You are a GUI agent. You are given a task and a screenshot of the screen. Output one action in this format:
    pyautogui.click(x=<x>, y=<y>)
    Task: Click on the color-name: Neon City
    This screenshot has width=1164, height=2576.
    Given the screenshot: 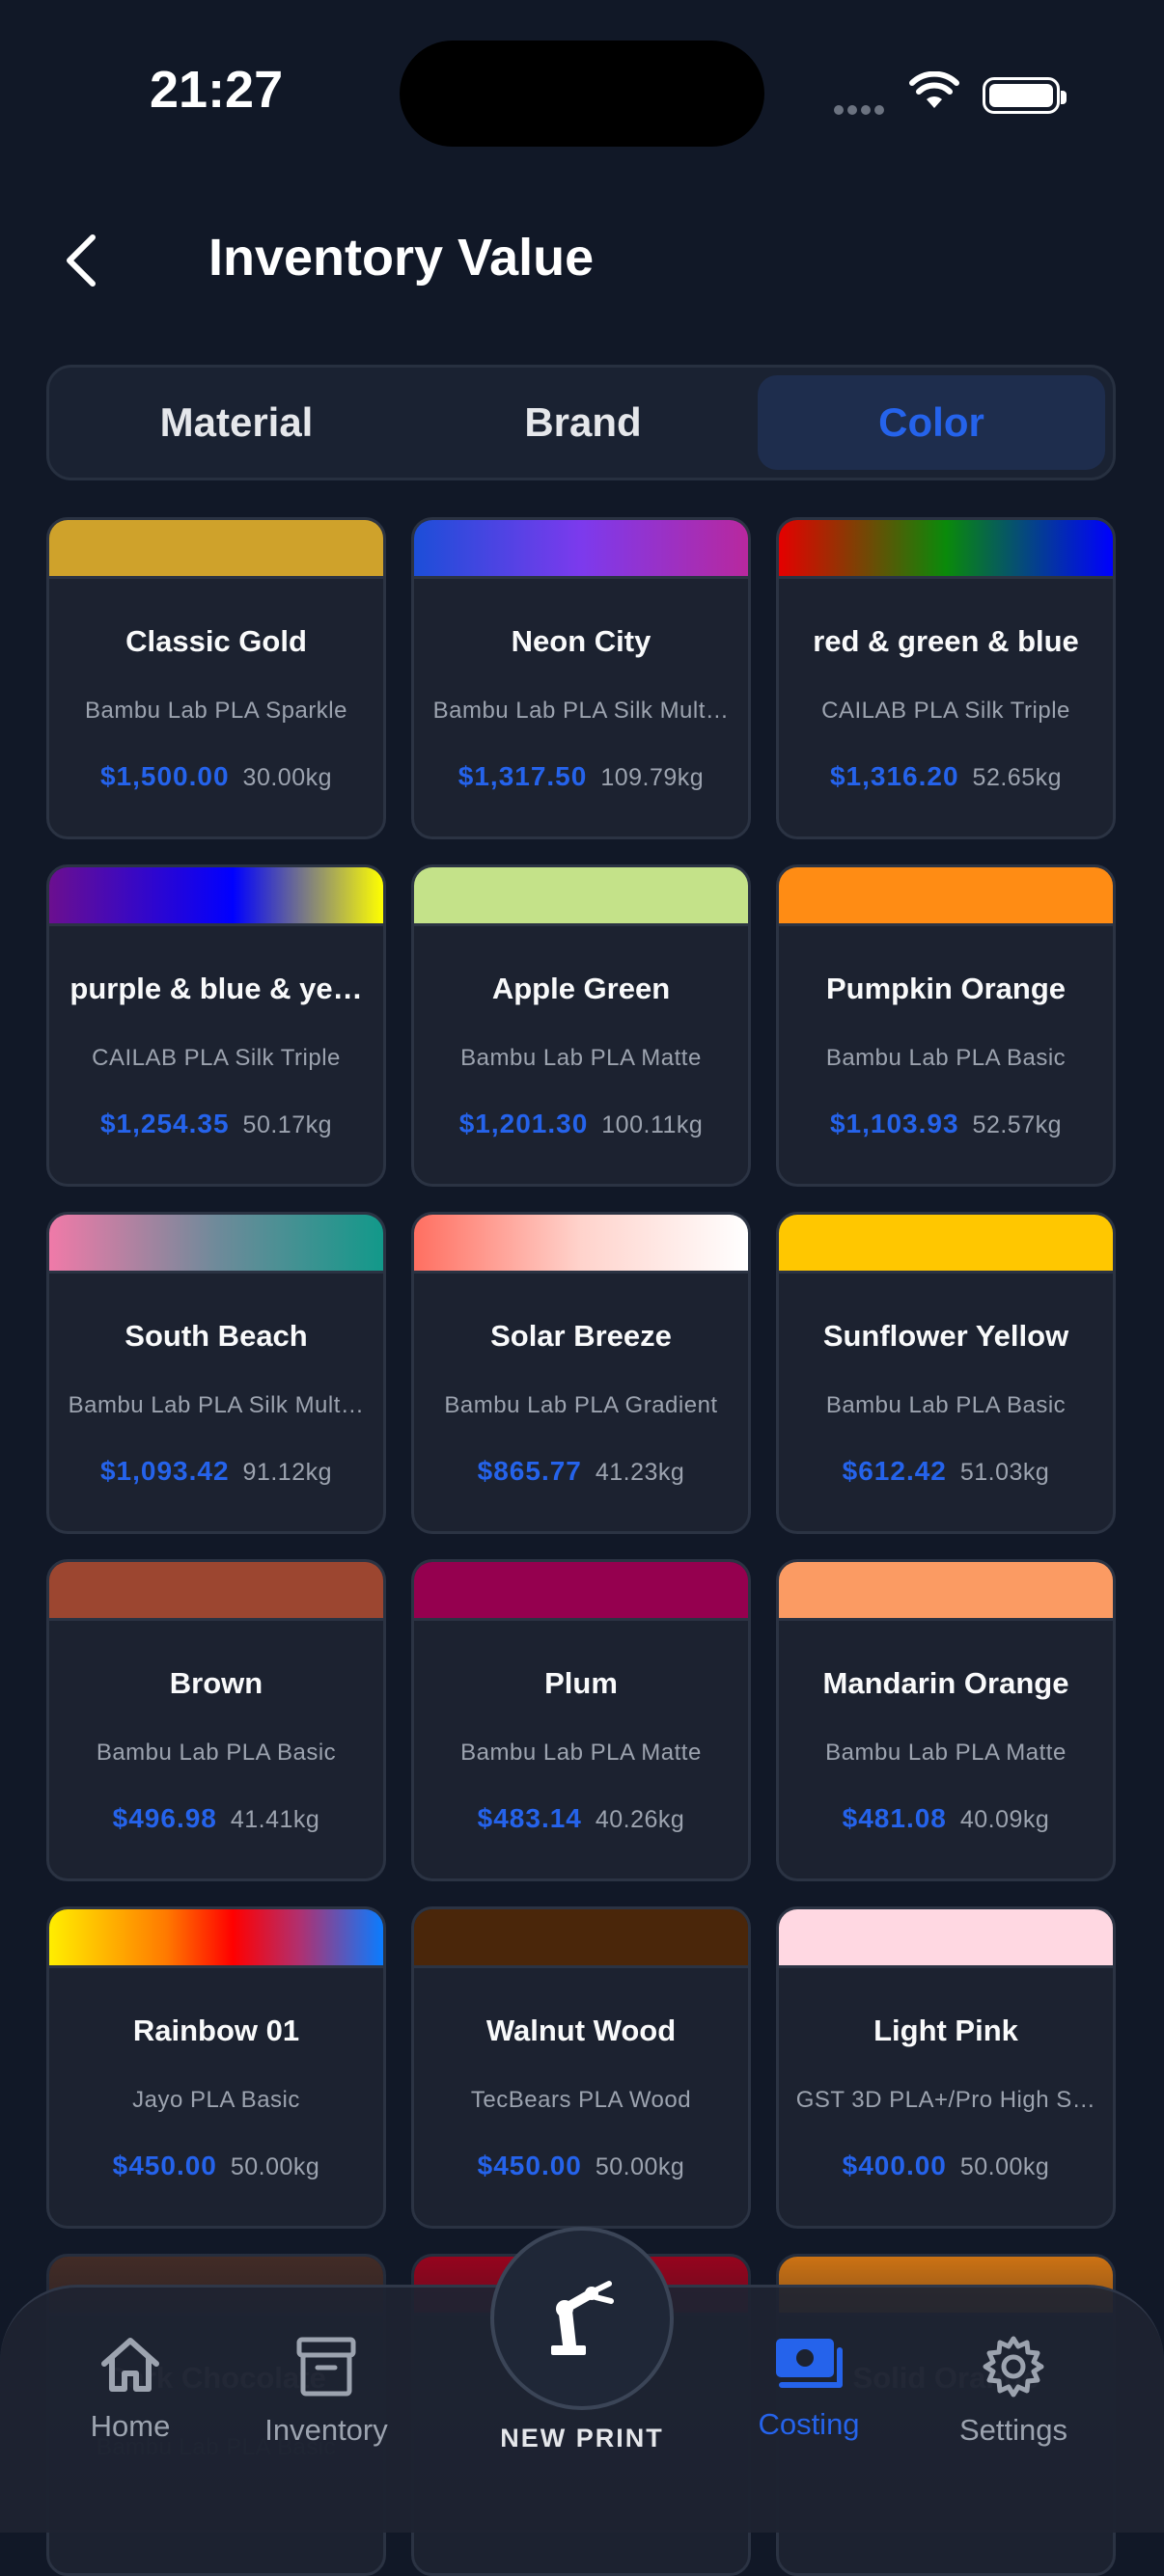 What is the action you would take?
    pyautogui.click(x=581, y=641)
    